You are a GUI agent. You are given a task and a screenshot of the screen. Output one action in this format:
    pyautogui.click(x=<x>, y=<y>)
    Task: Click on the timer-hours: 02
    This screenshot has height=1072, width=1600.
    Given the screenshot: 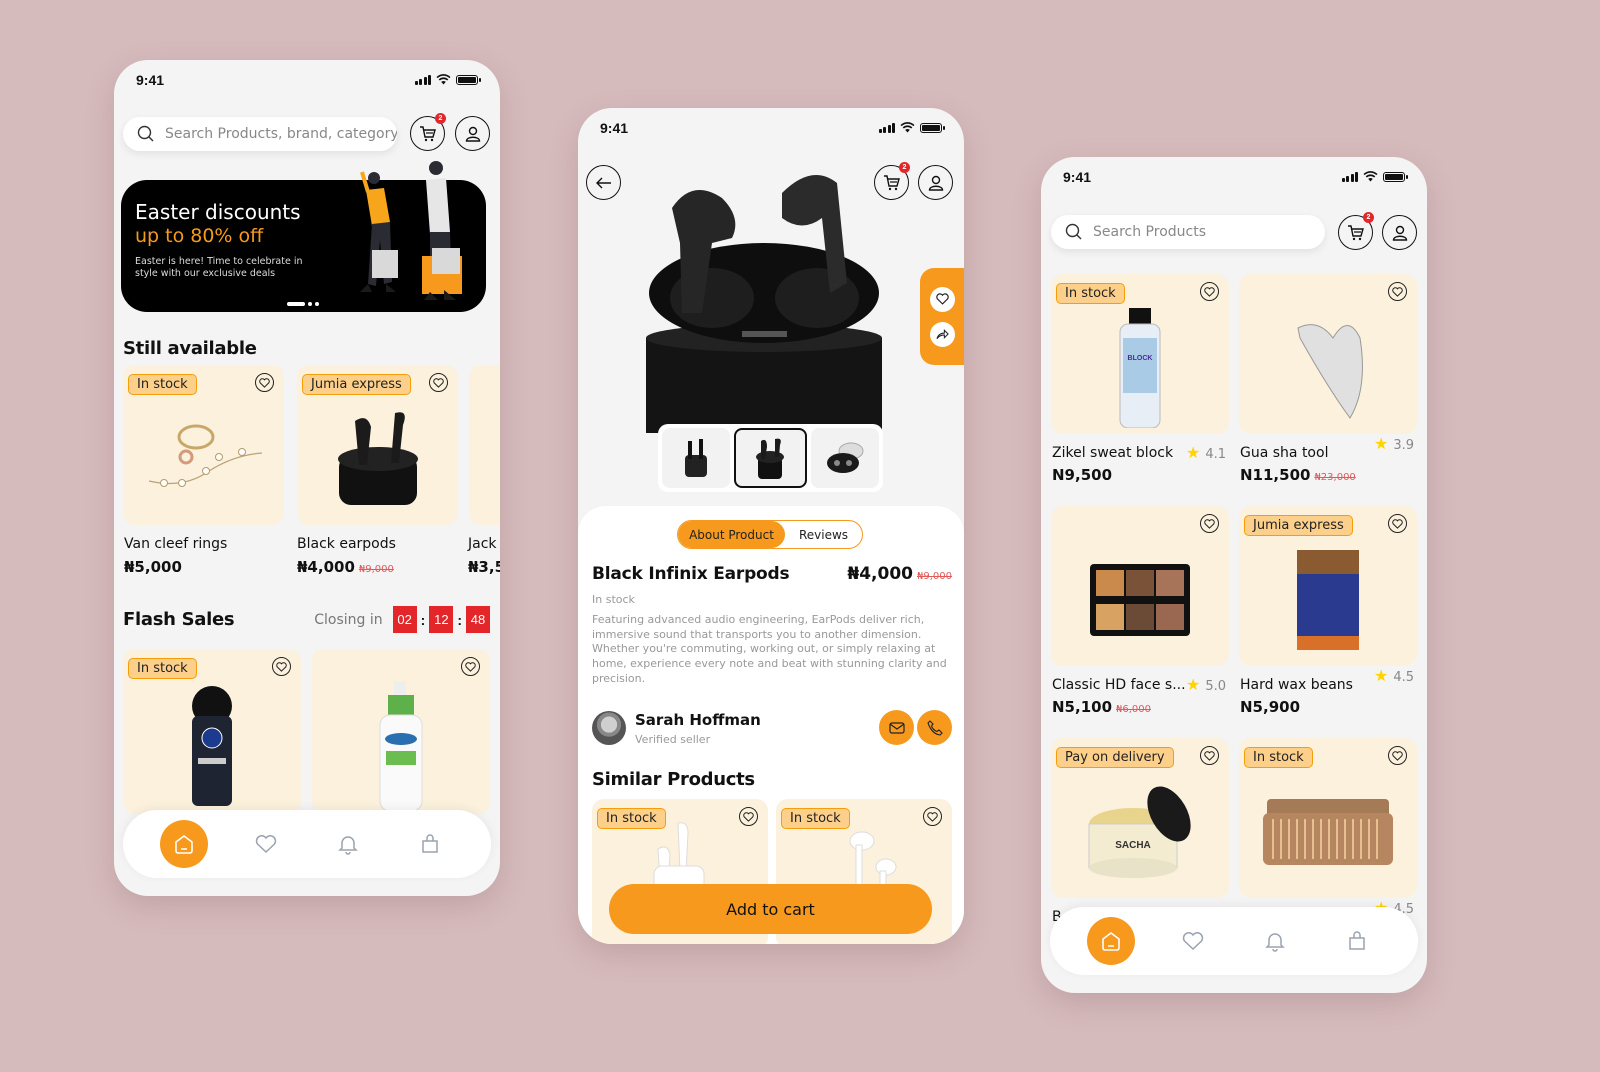 What is the action you would take?
    pyautogui.click(x=404, y=619)
    